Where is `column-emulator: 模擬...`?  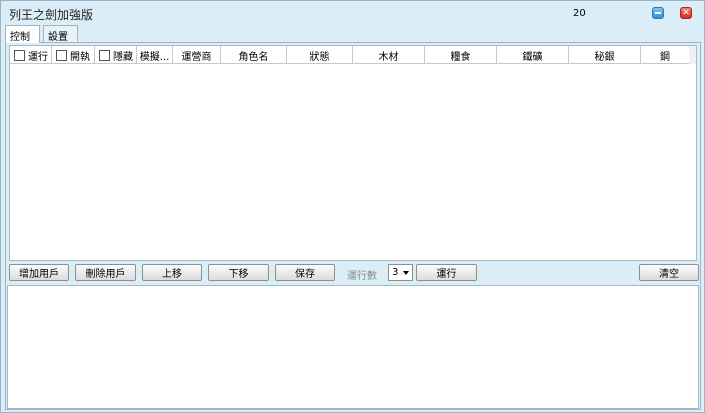
column-emulator: 模擬... is located at coordinates (155, 55).